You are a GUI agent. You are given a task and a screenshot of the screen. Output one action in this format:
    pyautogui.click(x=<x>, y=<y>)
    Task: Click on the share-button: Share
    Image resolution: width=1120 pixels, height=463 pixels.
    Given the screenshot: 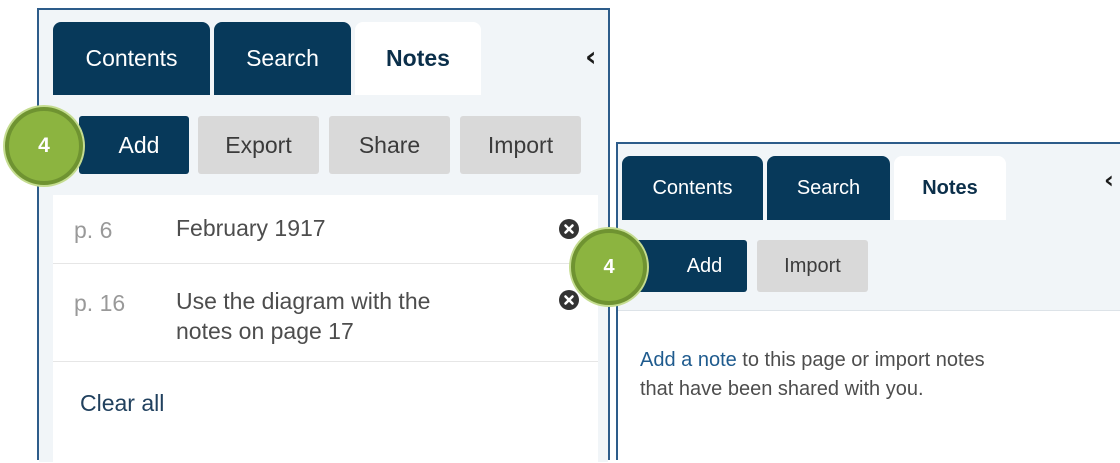 What is the action you would take?
    pyautogui.click(x=389, y=145)
    